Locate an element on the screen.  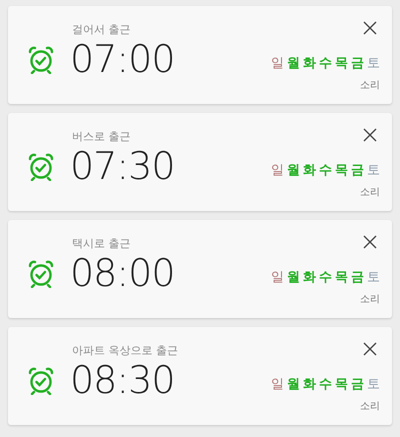
alarm-label: 걸어서 출근 is located at coordinates (102, 30).